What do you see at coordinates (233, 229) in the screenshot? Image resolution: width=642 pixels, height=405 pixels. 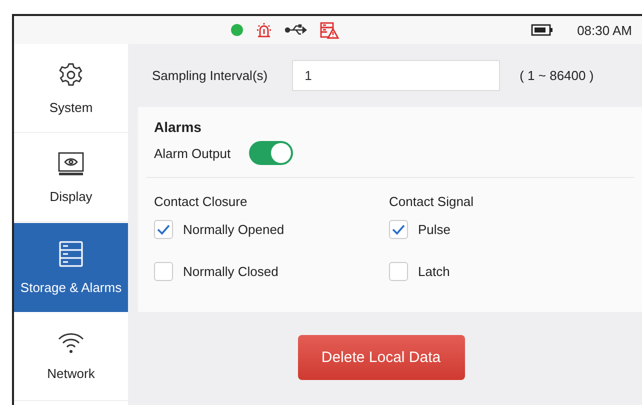 I see `checkbox-label: Normally Opened` at bounding box center [233, 229].